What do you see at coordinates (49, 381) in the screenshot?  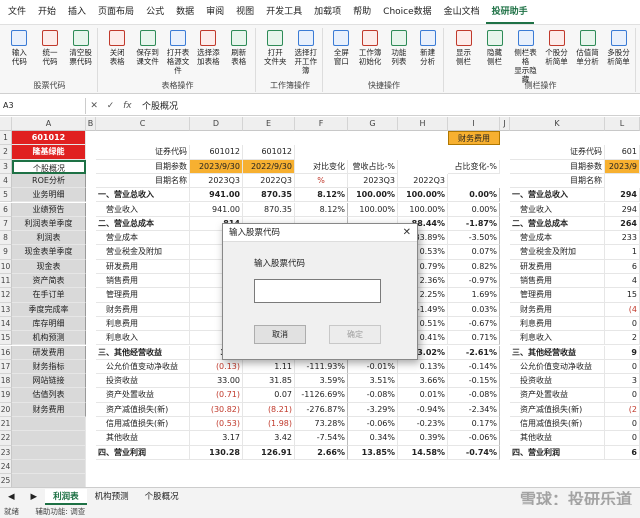 I see `sidebar-item: 网站链接` at bounding box center [49, 381].